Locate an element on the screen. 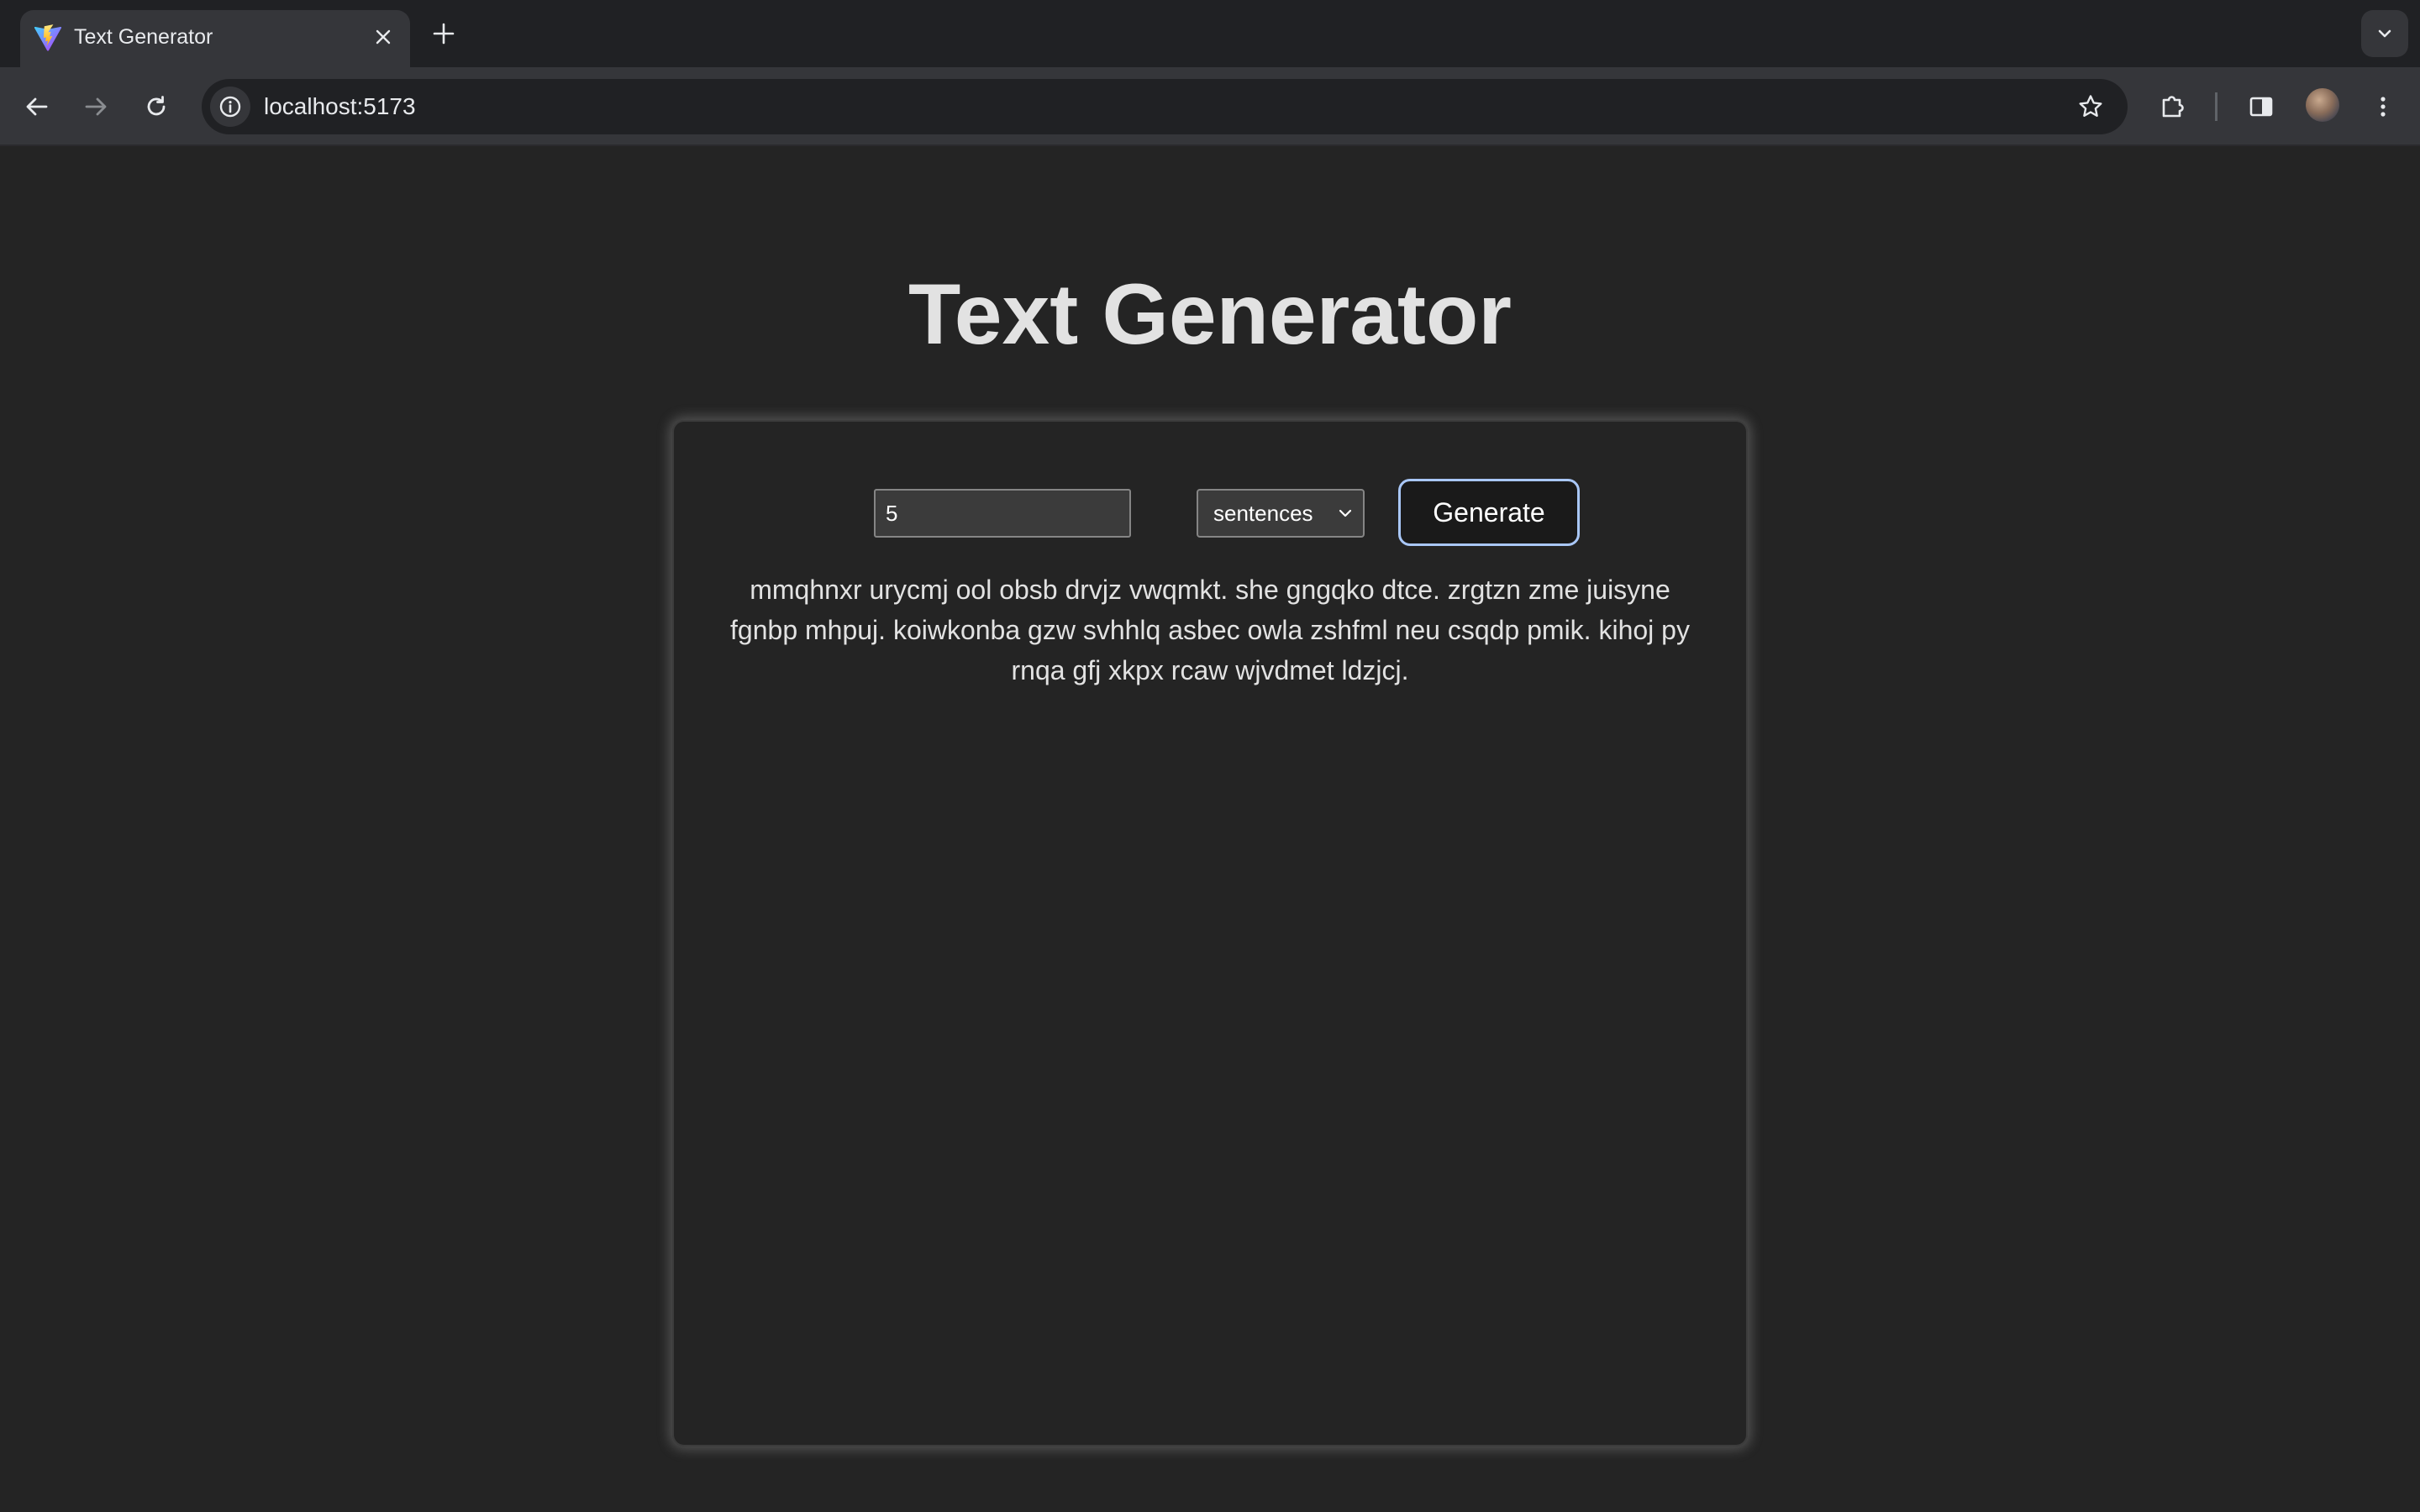  browser-tab-strip: Text Generator is located at coordinates (1210, 33).